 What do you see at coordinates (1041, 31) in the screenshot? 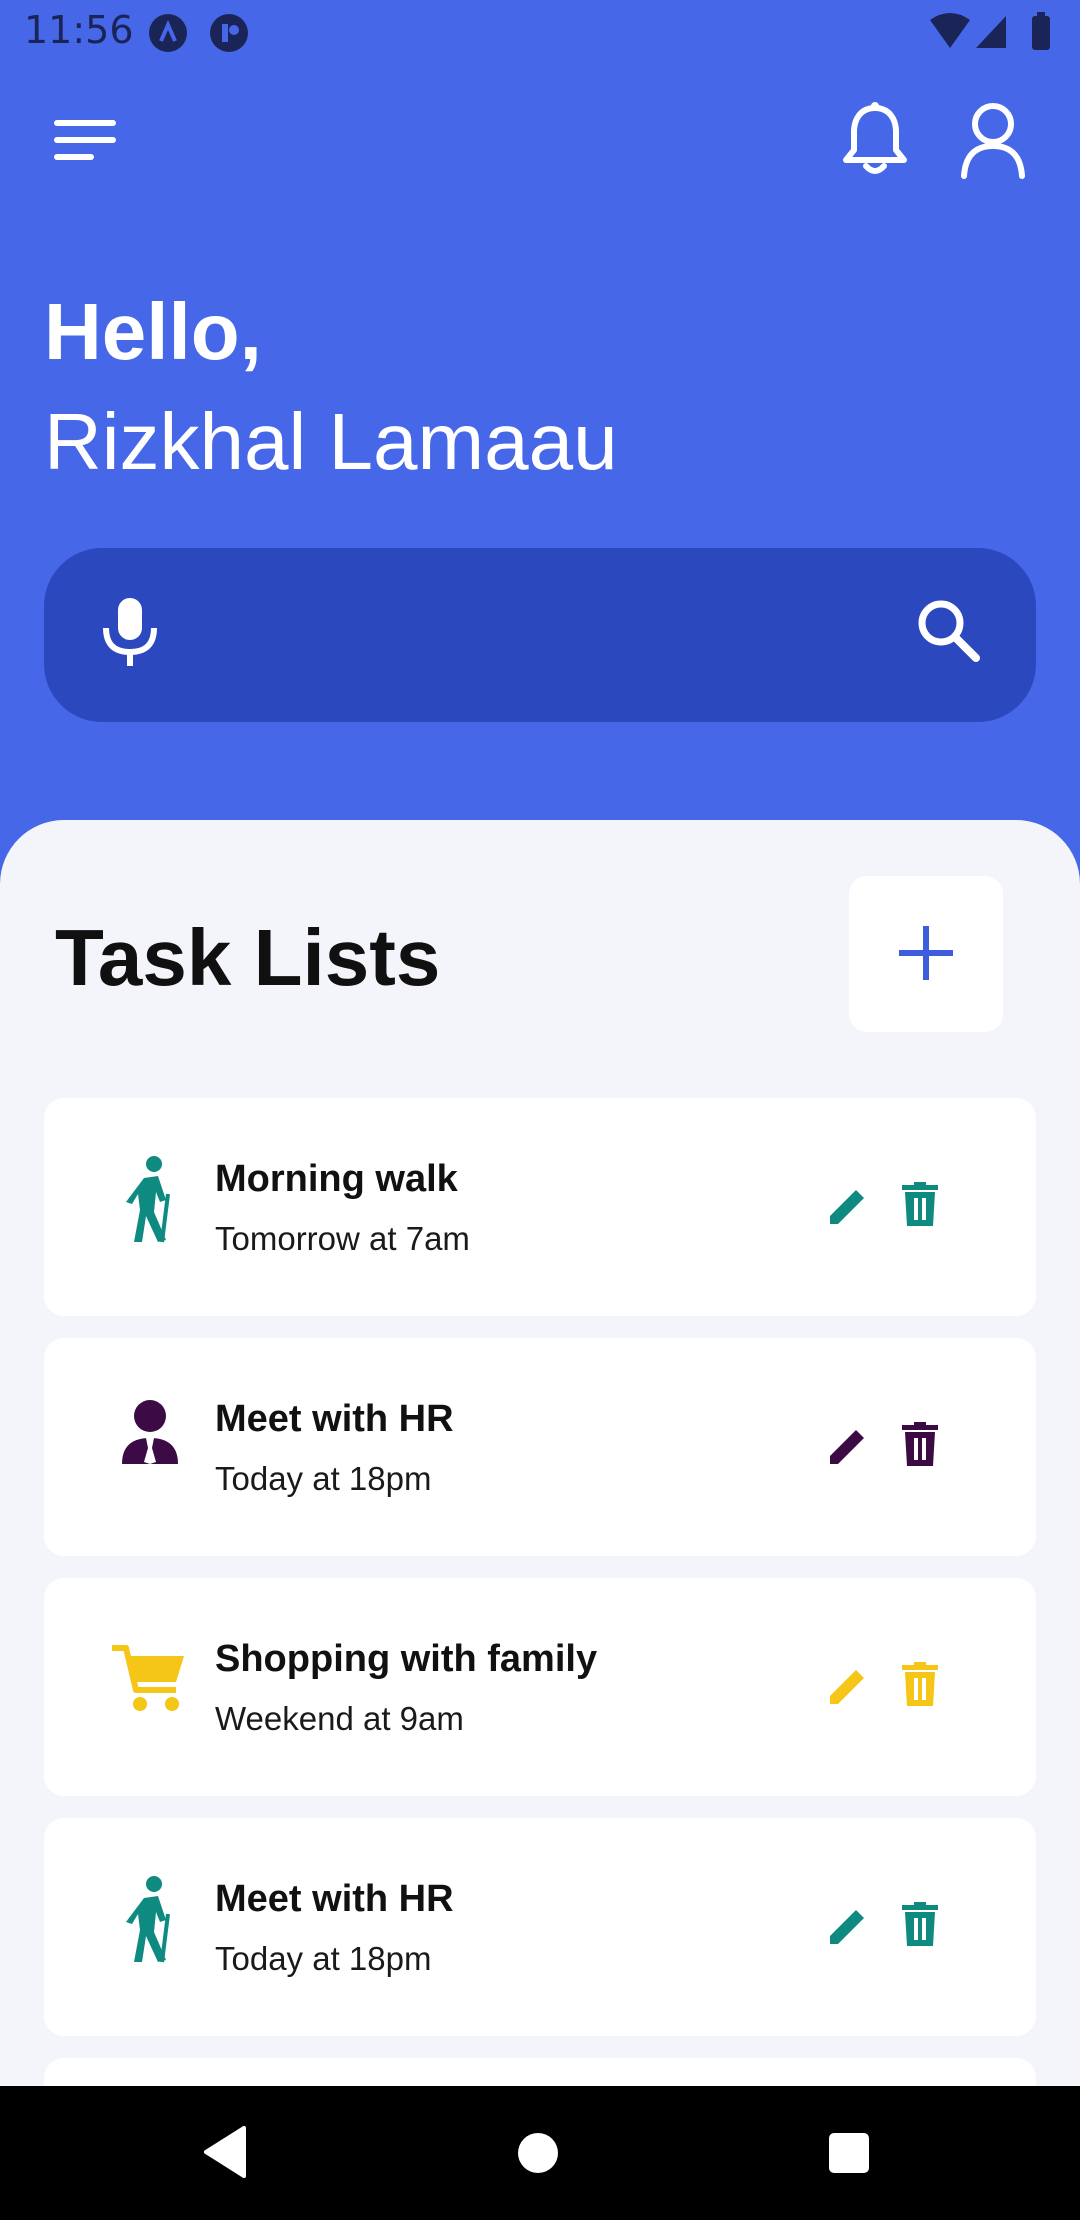
I see `battery-icon` at bounding box center [1041, 31].